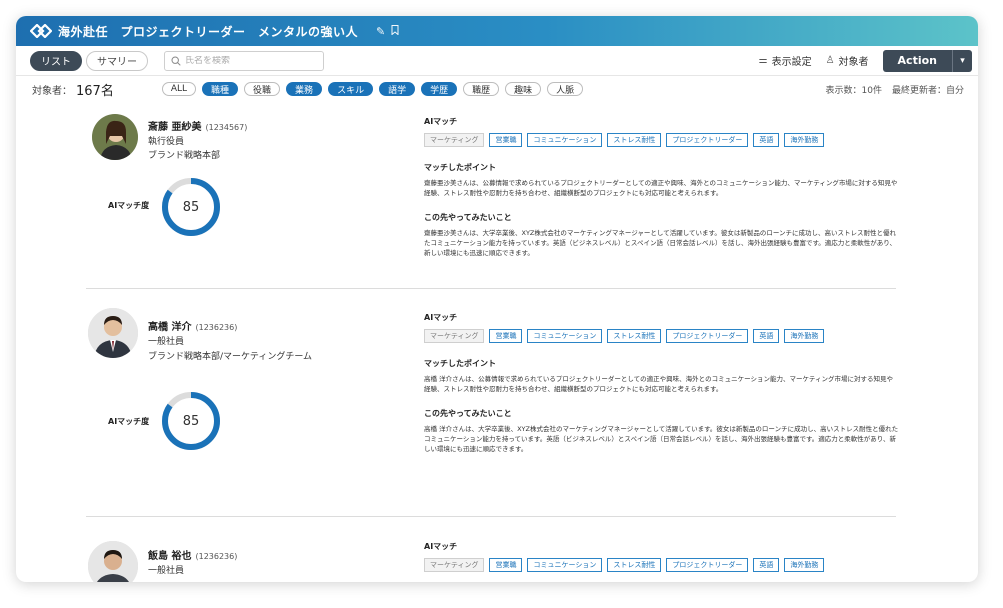  Describe the element at coordinates (176, 60) in the screenshot. I see `search-icon` at that location.